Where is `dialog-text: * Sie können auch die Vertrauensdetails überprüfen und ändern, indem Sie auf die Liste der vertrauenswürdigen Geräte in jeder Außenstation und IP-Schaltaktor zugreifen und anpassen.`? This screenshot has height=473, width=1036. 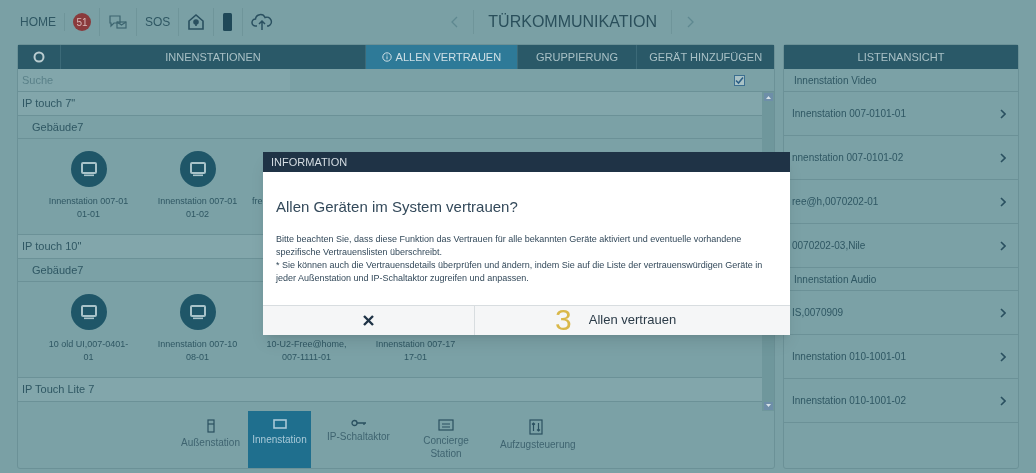
dialog-text: * Sie können auch die Vertrauensdetails überprüfen und ändern, indem Sie auf die Liste der vertrauenswürdigen Geräte in jeder Außenstation und IP-Schaltaktor zugreifen und anpassen. is located at coordinates (520, 271).